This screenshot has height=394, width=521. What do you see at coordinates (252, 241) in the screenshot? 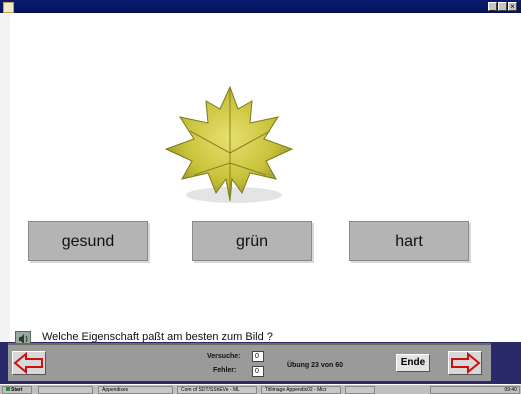
I see `answer-button-2: grün` at bounding box center [252, 241].